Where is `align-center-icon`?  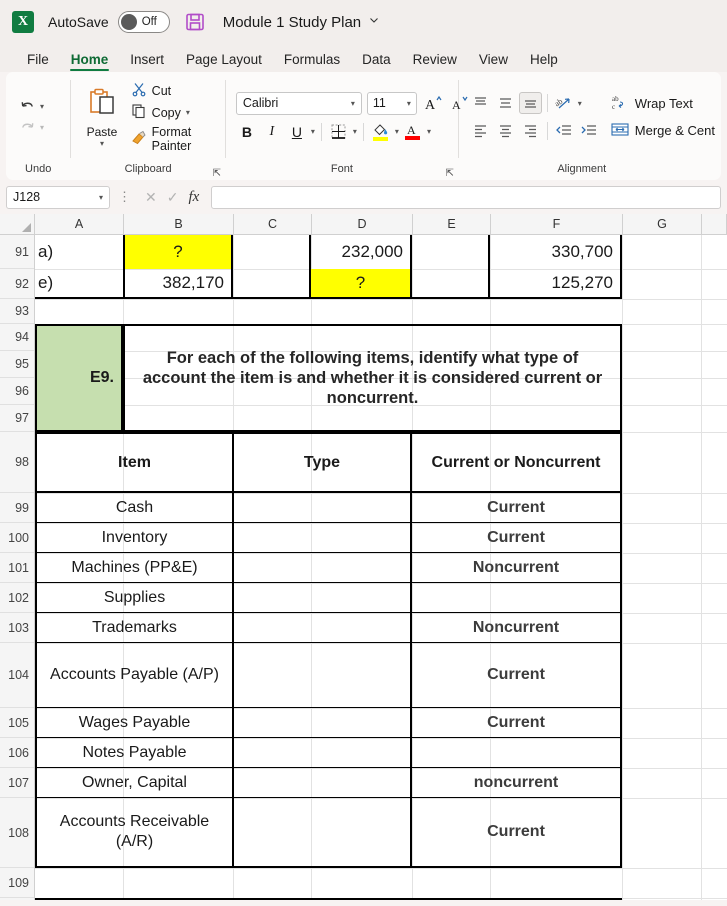 align-center-icon is located at coordinates (505, 131).